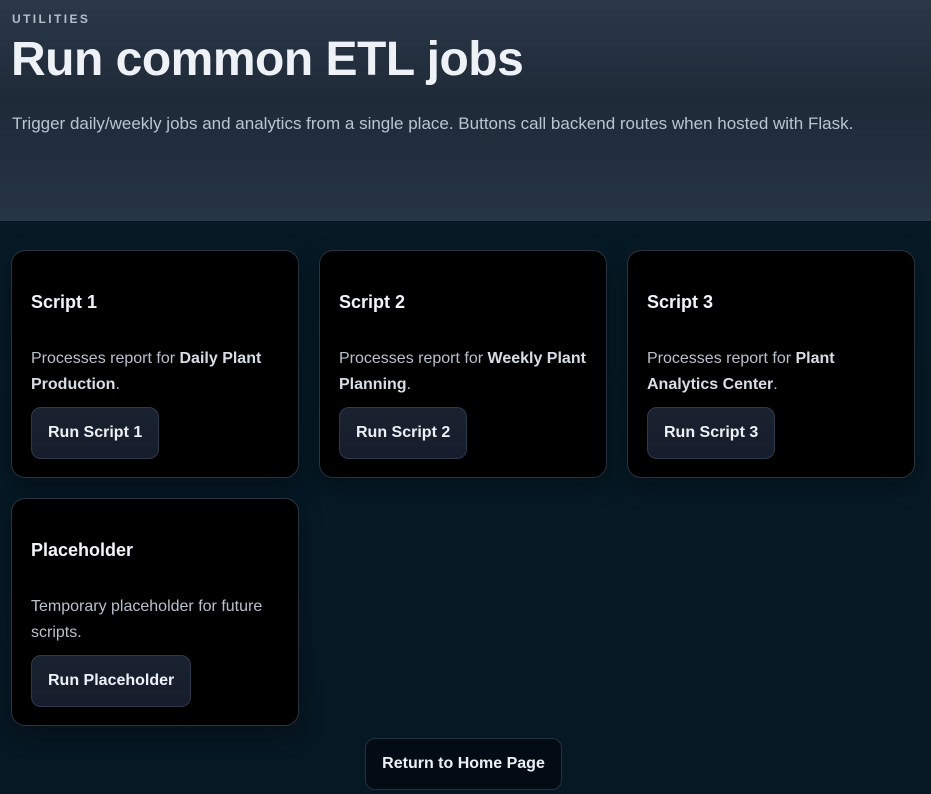  I want to click on return-home-button: Return to Home Page, so click(463, 764).